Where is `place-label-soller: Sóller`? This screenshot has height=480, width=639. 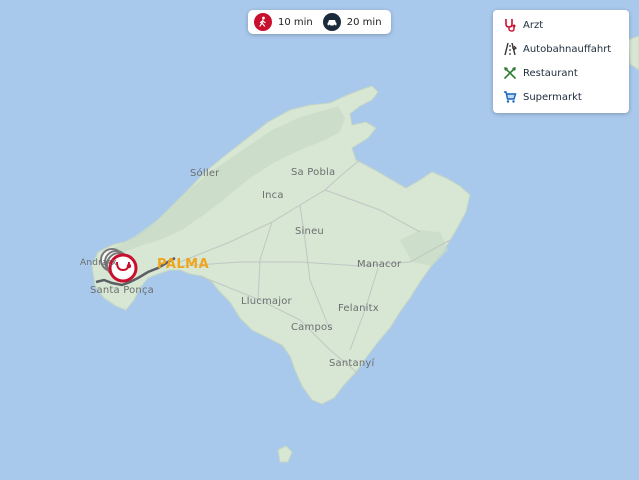
place-label-soller: Sóller is located at coordinates (205, 173).